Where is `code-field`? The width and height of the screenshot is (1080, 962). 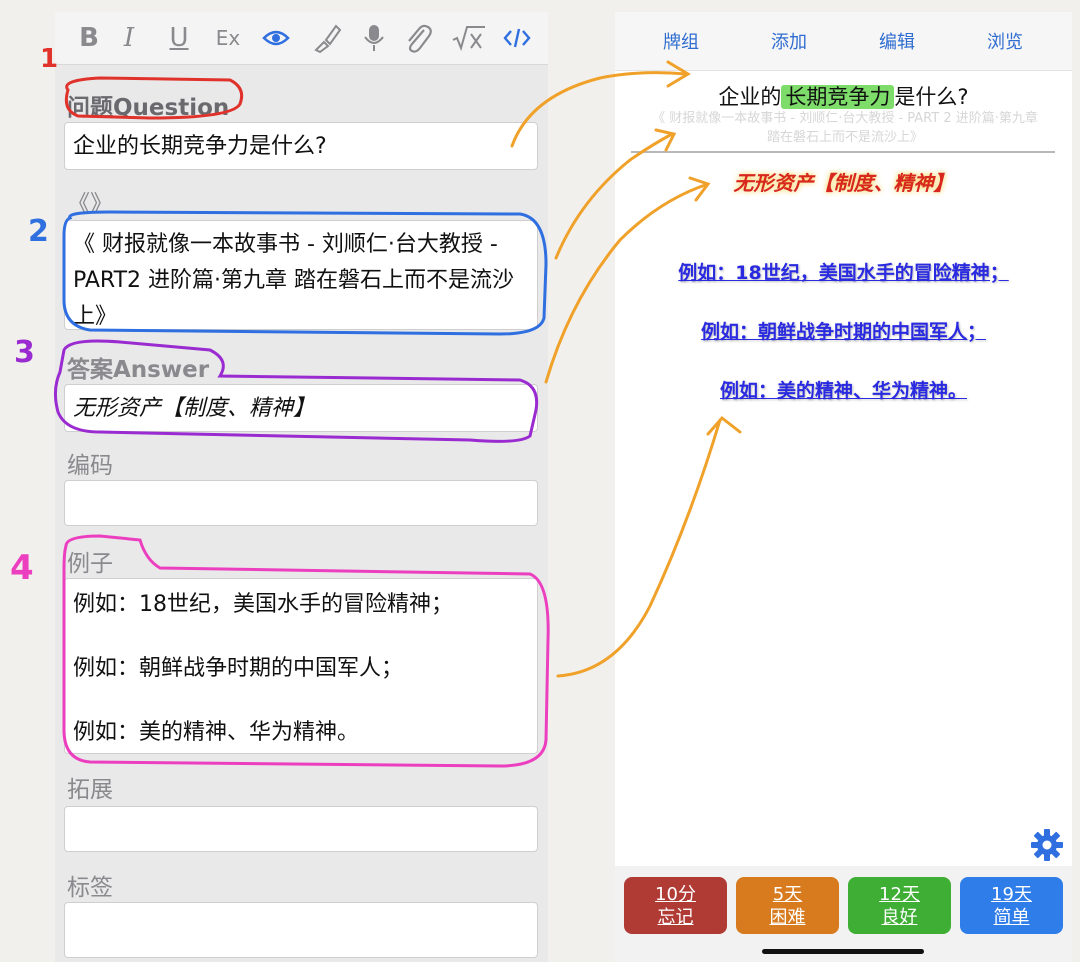
code-field is located at coordinates (301, 503).